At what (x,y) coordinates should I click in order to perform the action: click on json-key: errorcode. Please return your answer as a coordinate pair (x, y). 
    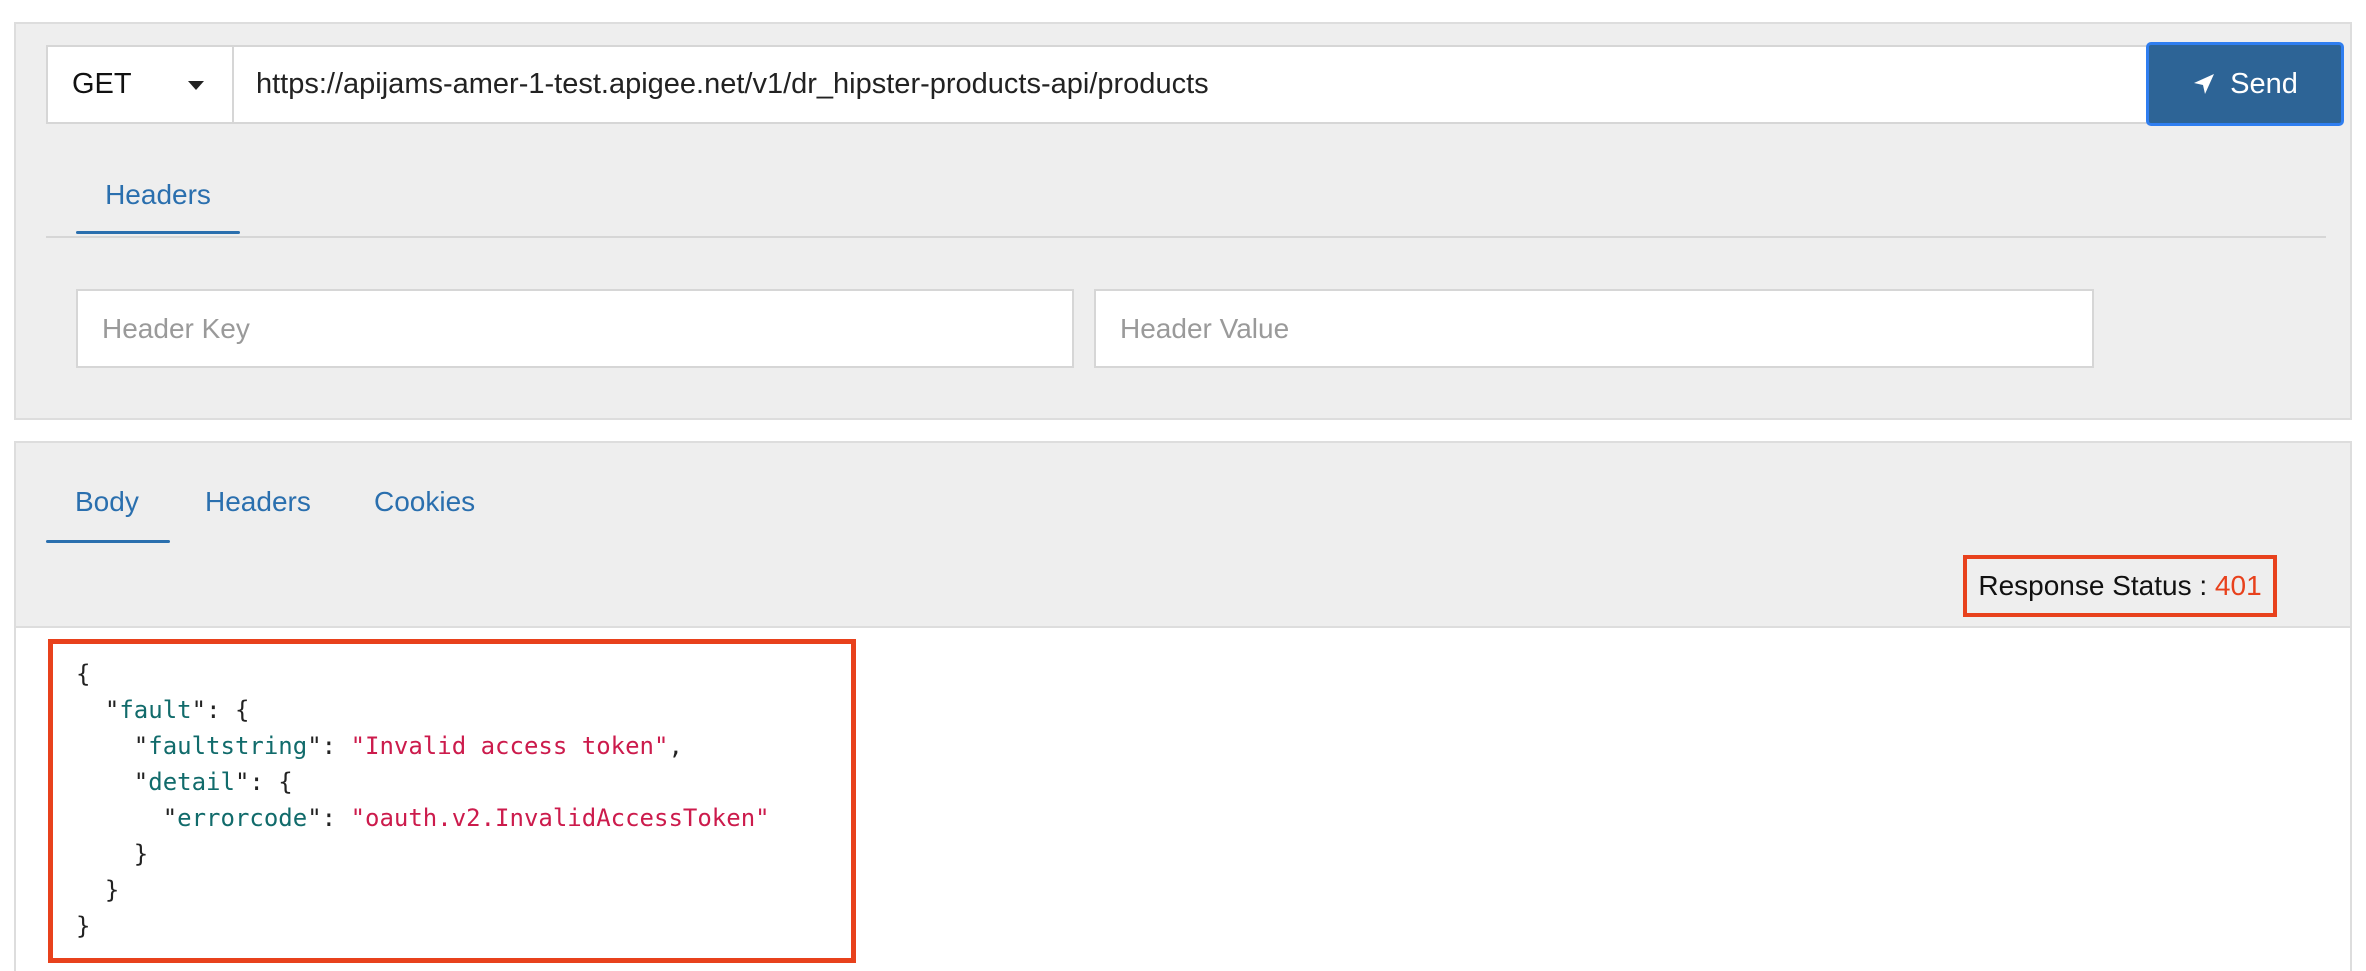
    Looking at the image, I should click on (242, 818).